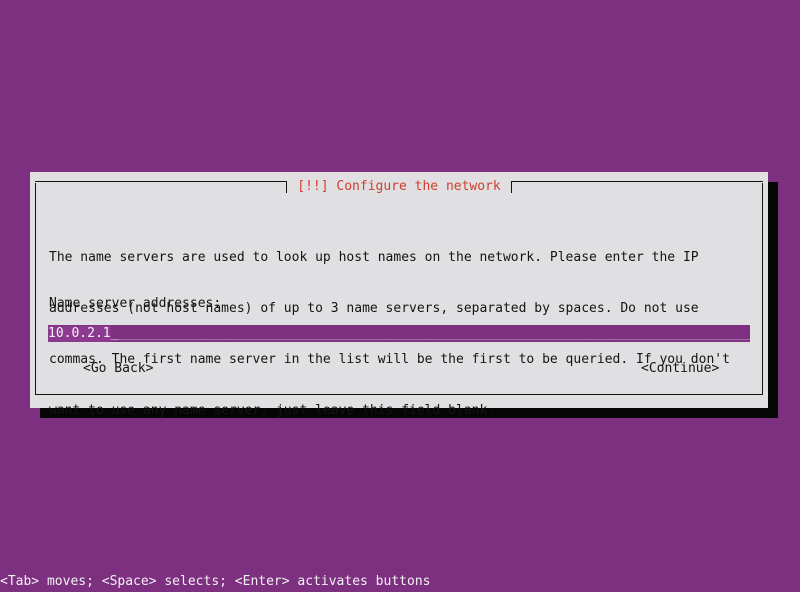 Image resolution: width=800 pixels, height=592 pixels. Describe the element at coordinates (680, 369) in the screenshot. I see `continue-button: <Continue>` at that location.